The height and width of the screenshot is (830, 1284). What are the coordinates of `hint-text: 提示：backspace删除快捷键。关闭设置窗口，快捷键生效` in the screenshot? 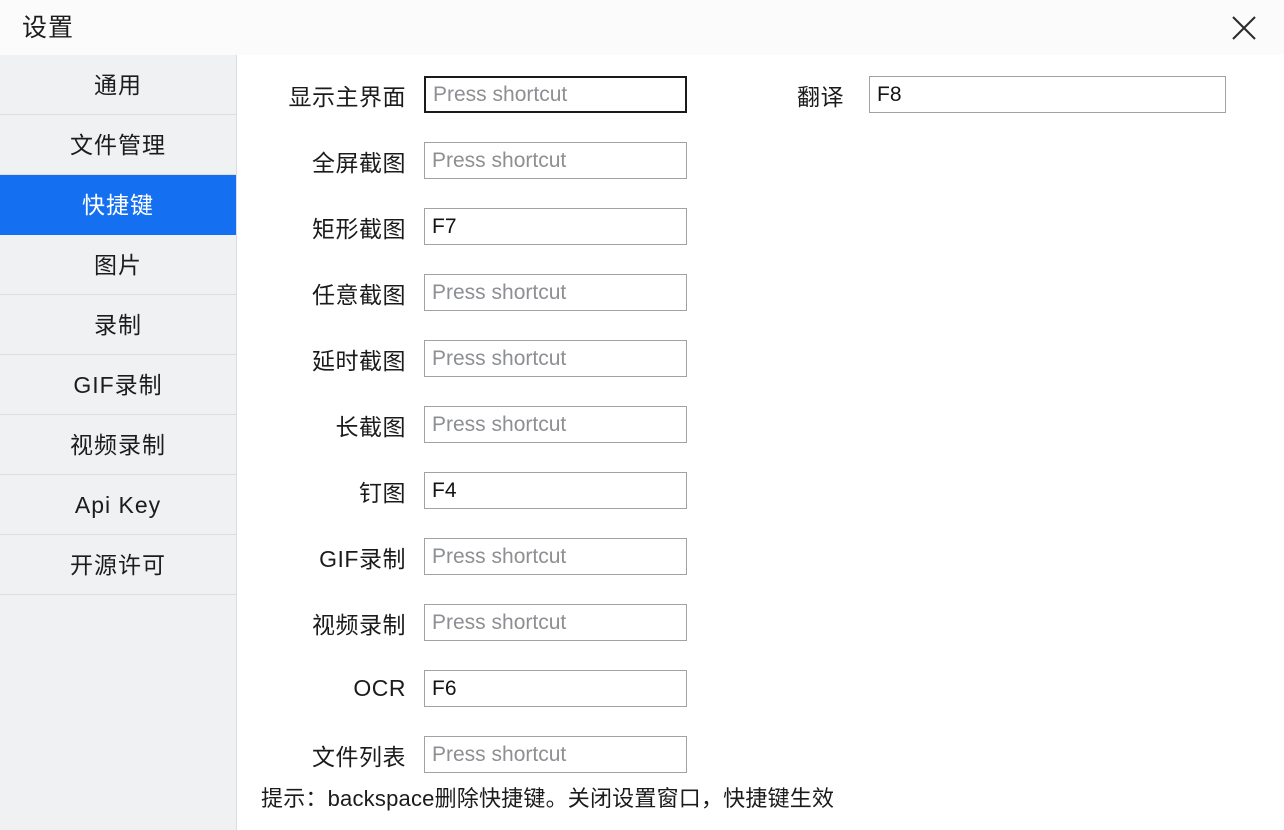 It's located at (548, 798).